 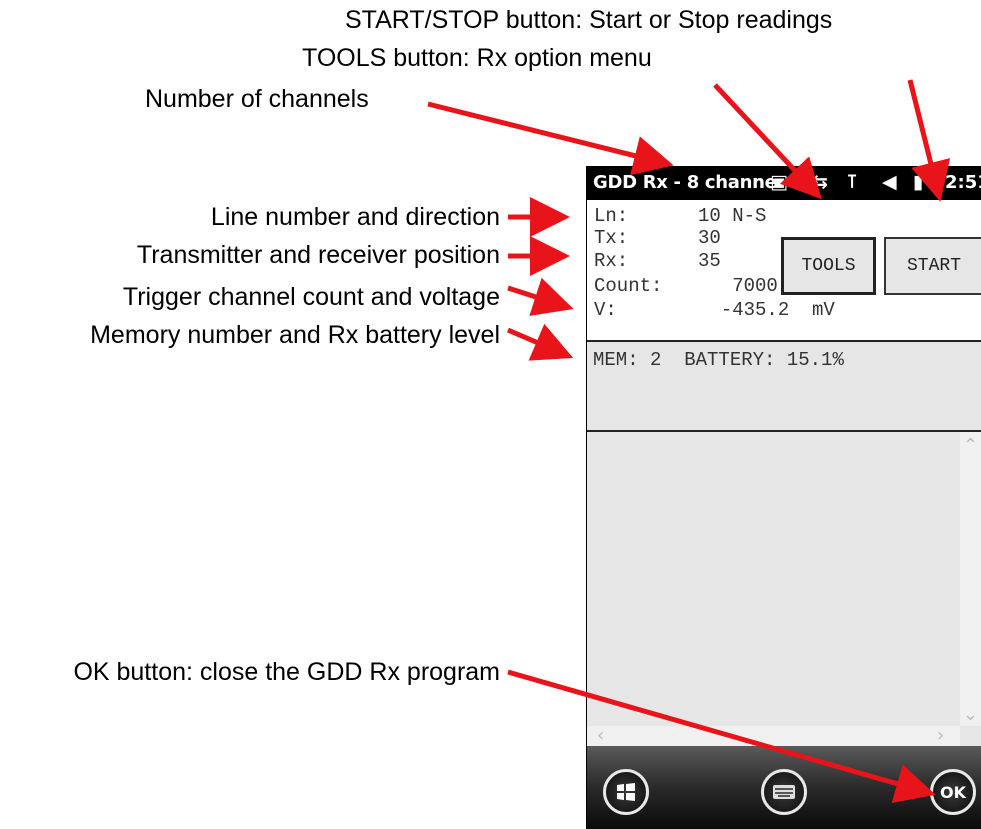 What do you see at coordinates (970, 715) in the screenshot?
I see `scroll-down-icon: ⌄` at bounding box center [970, 715].